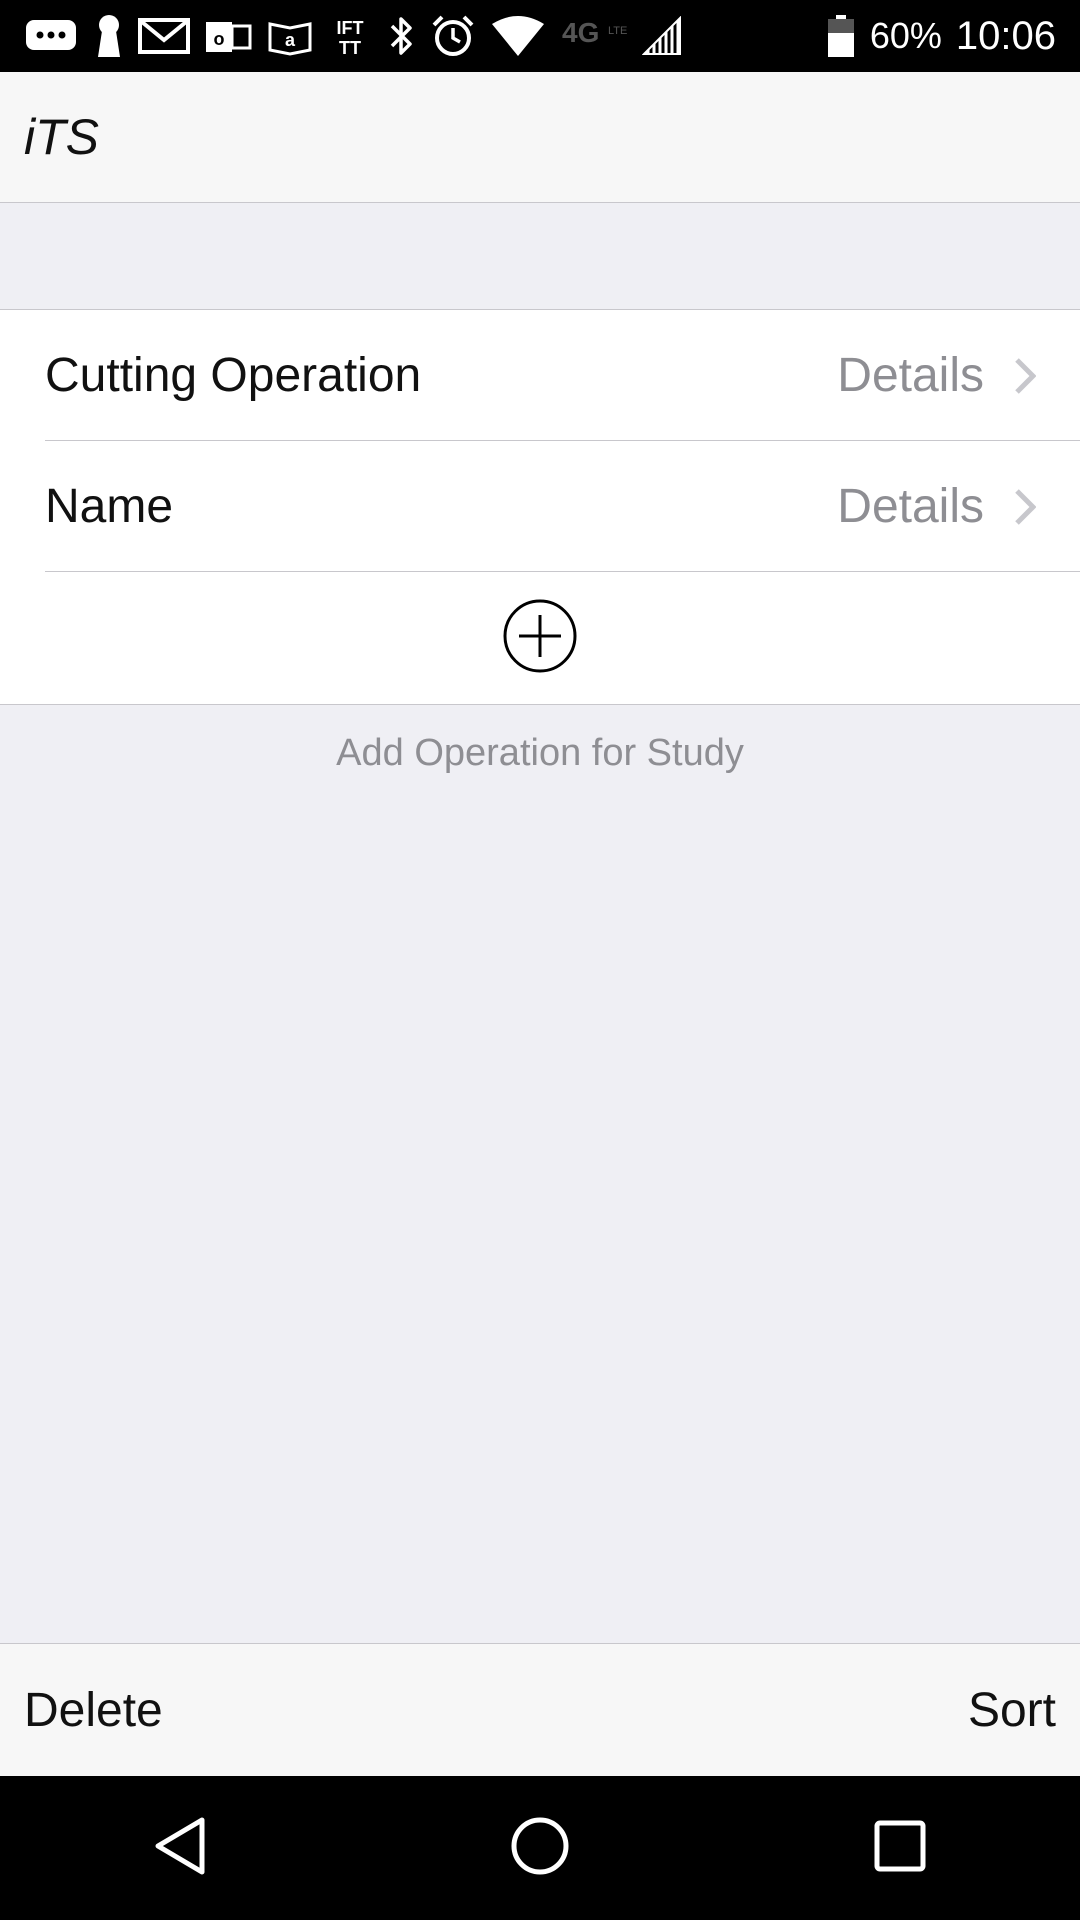  I want to click on home-button, so click(540, 1848).